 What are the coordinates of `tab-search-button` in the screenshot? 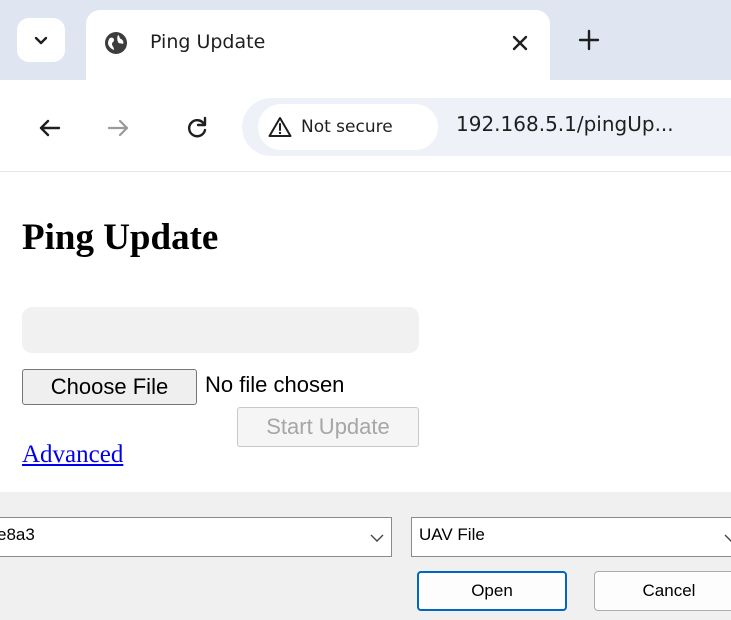 It's located at (41, 40).